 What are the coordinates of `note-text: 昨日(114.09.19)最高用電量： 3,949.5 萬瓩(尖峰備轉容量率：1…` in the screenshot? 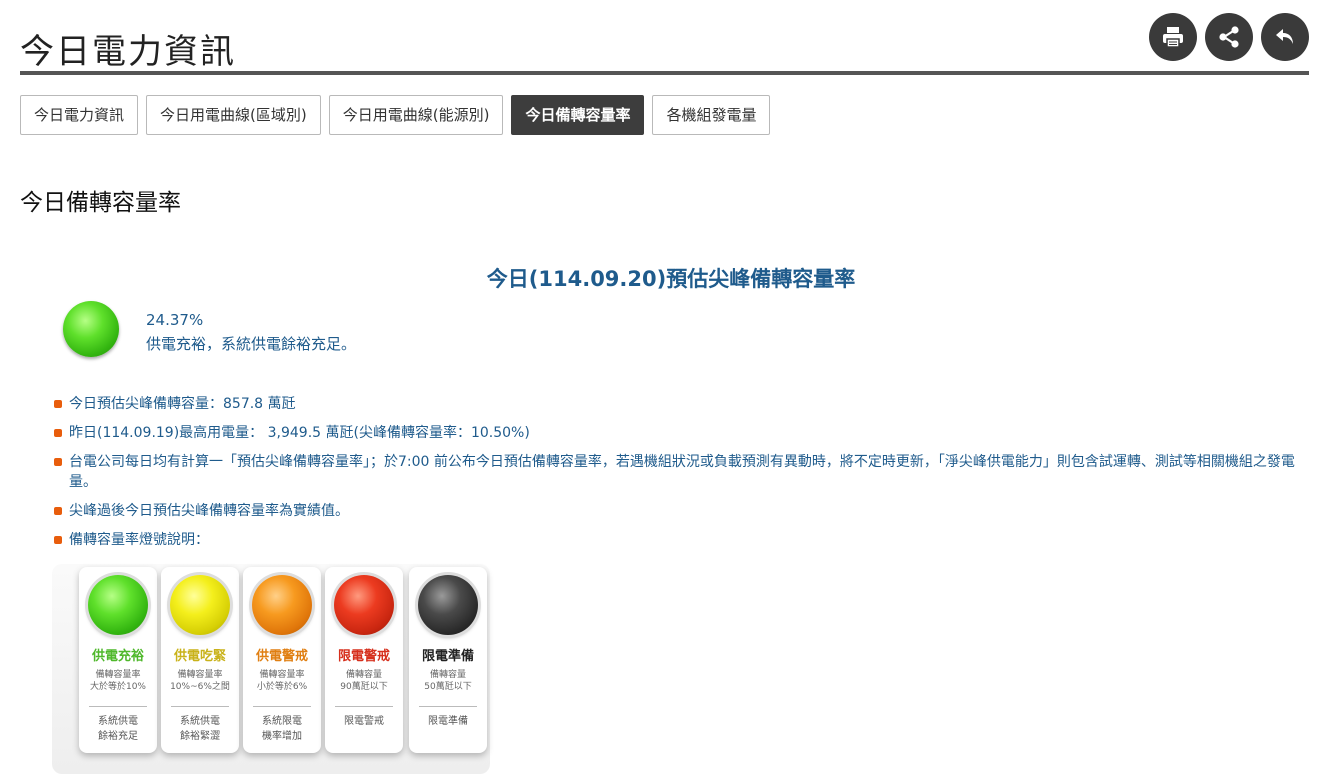 It's located at (299, 433).